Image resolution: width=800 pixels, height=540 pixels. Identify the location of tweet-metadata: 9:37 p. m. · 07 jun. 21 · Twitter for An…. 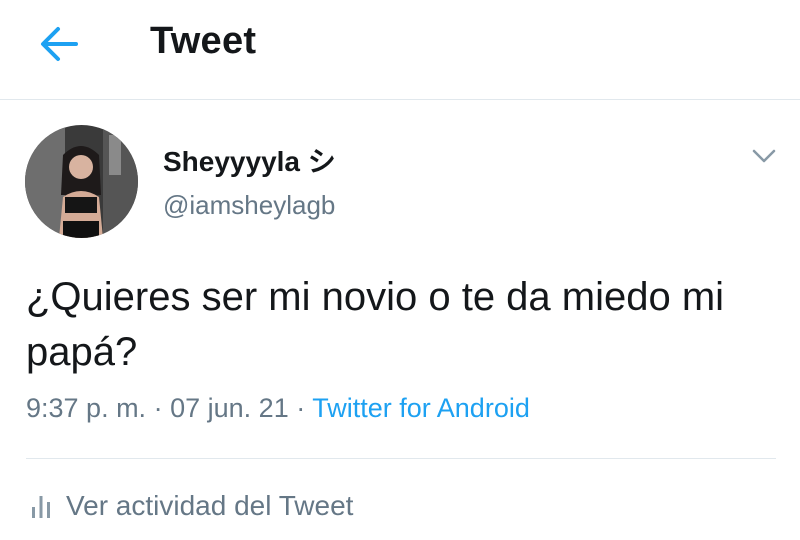
(278, 408).